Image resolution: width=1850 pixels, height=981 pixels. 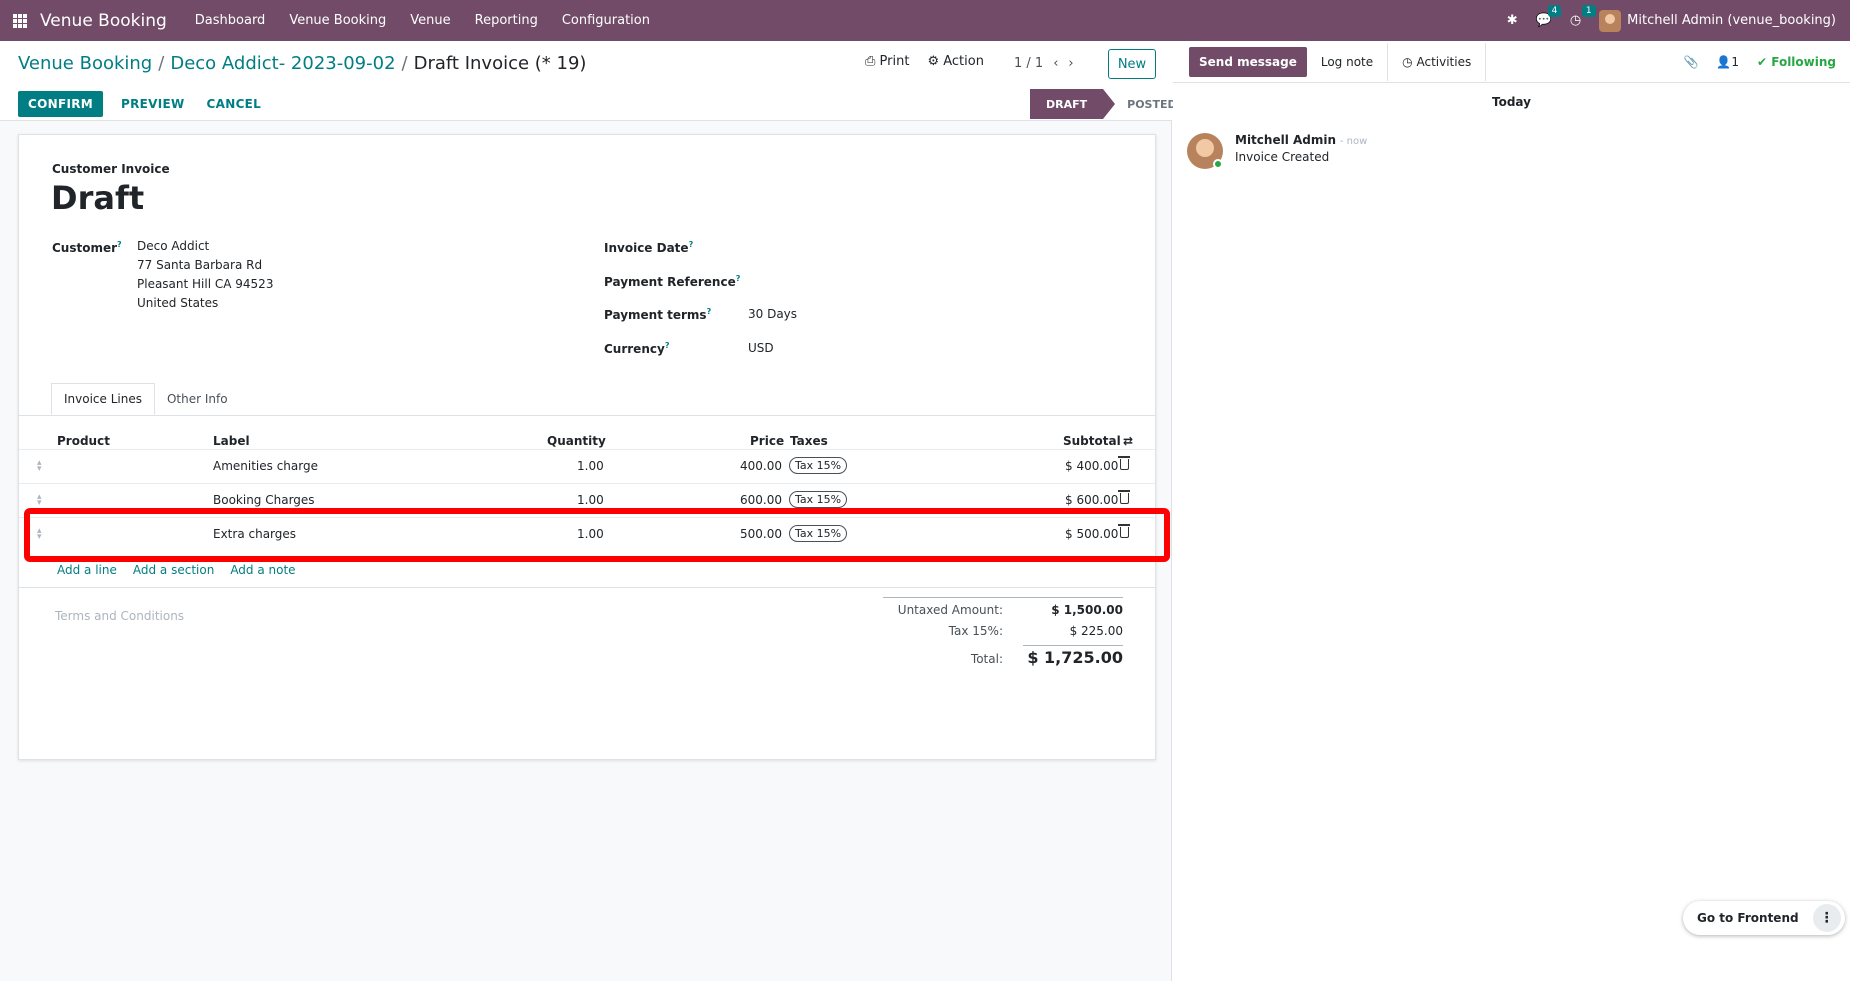 What do you see at coordinates (103, 21) in the screenshot?
I see `app-brand: Venue Booking` at bounding box center [103, 21].